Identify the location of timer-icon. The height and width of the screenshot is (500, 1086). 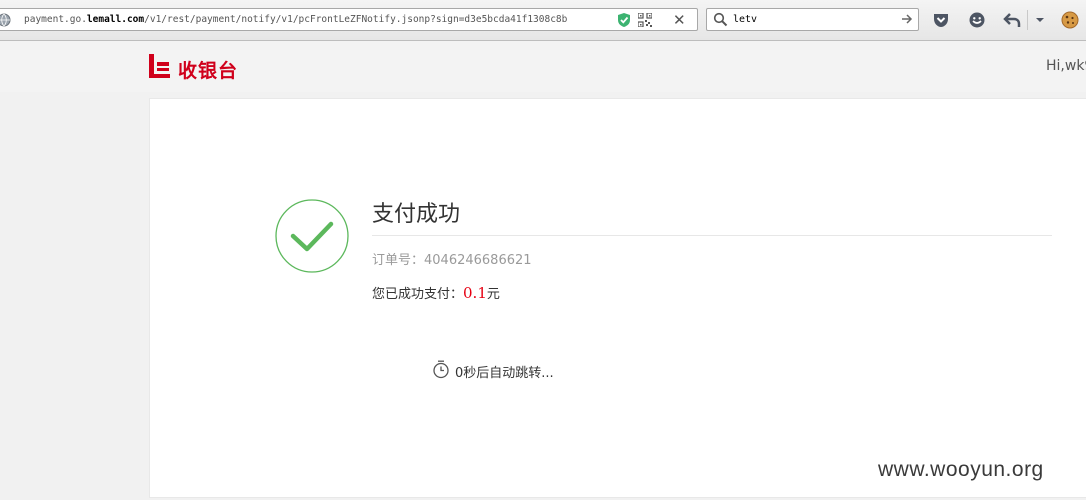
(441, 369).